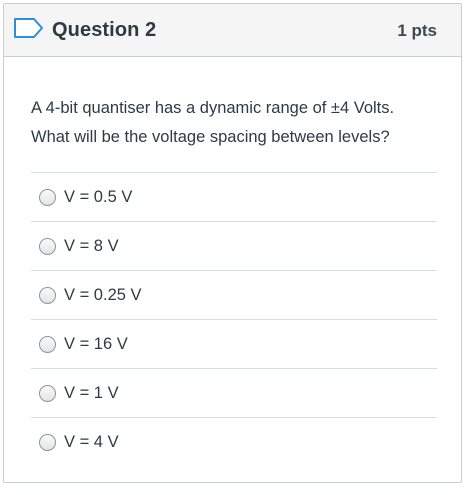 This screenshot has height=495, width=474. I want to click on answer-option-3: V = 0.25 V, so click(234, 295).